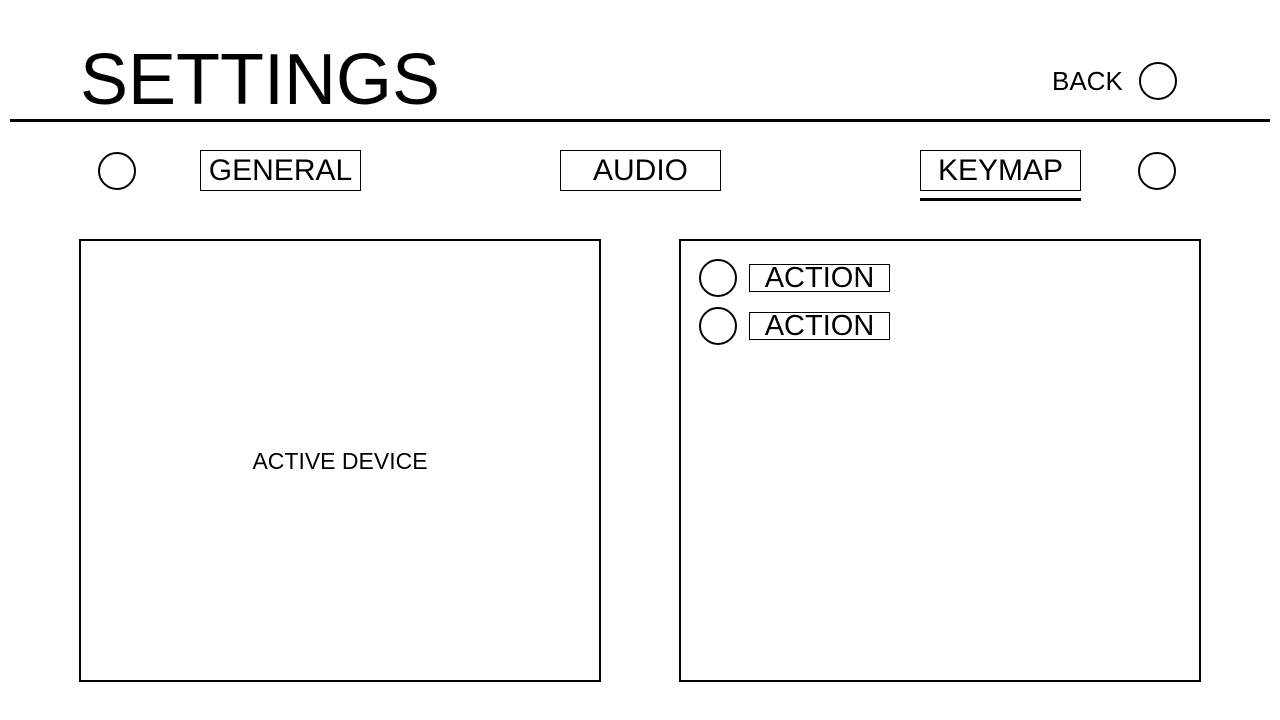  Describe the element at coordinates (1000, 199) in the screenshot. I see `active-tab-indicator` at that location.